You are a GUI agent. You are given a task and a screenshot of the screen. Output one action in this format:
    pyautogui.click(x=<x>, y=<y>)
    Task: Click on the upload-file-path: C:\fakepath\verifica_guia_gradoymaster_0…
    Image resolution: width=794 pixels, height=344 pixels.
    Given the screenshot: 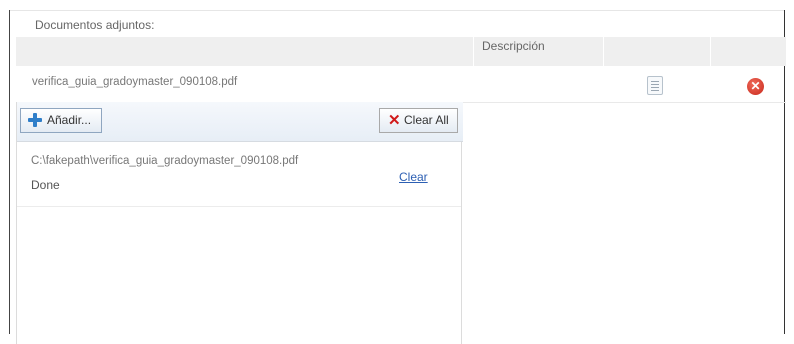 What is the action you would take?
    pyautogui.click(x=165, y=161)
    